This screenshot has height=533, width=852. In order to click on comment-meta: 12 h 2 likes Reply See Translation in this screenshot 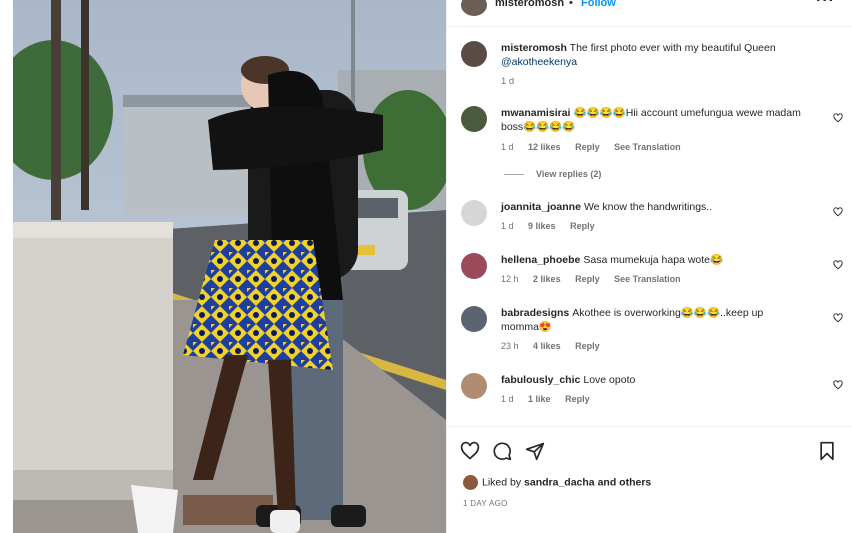, I will do `click(597, 279)`.